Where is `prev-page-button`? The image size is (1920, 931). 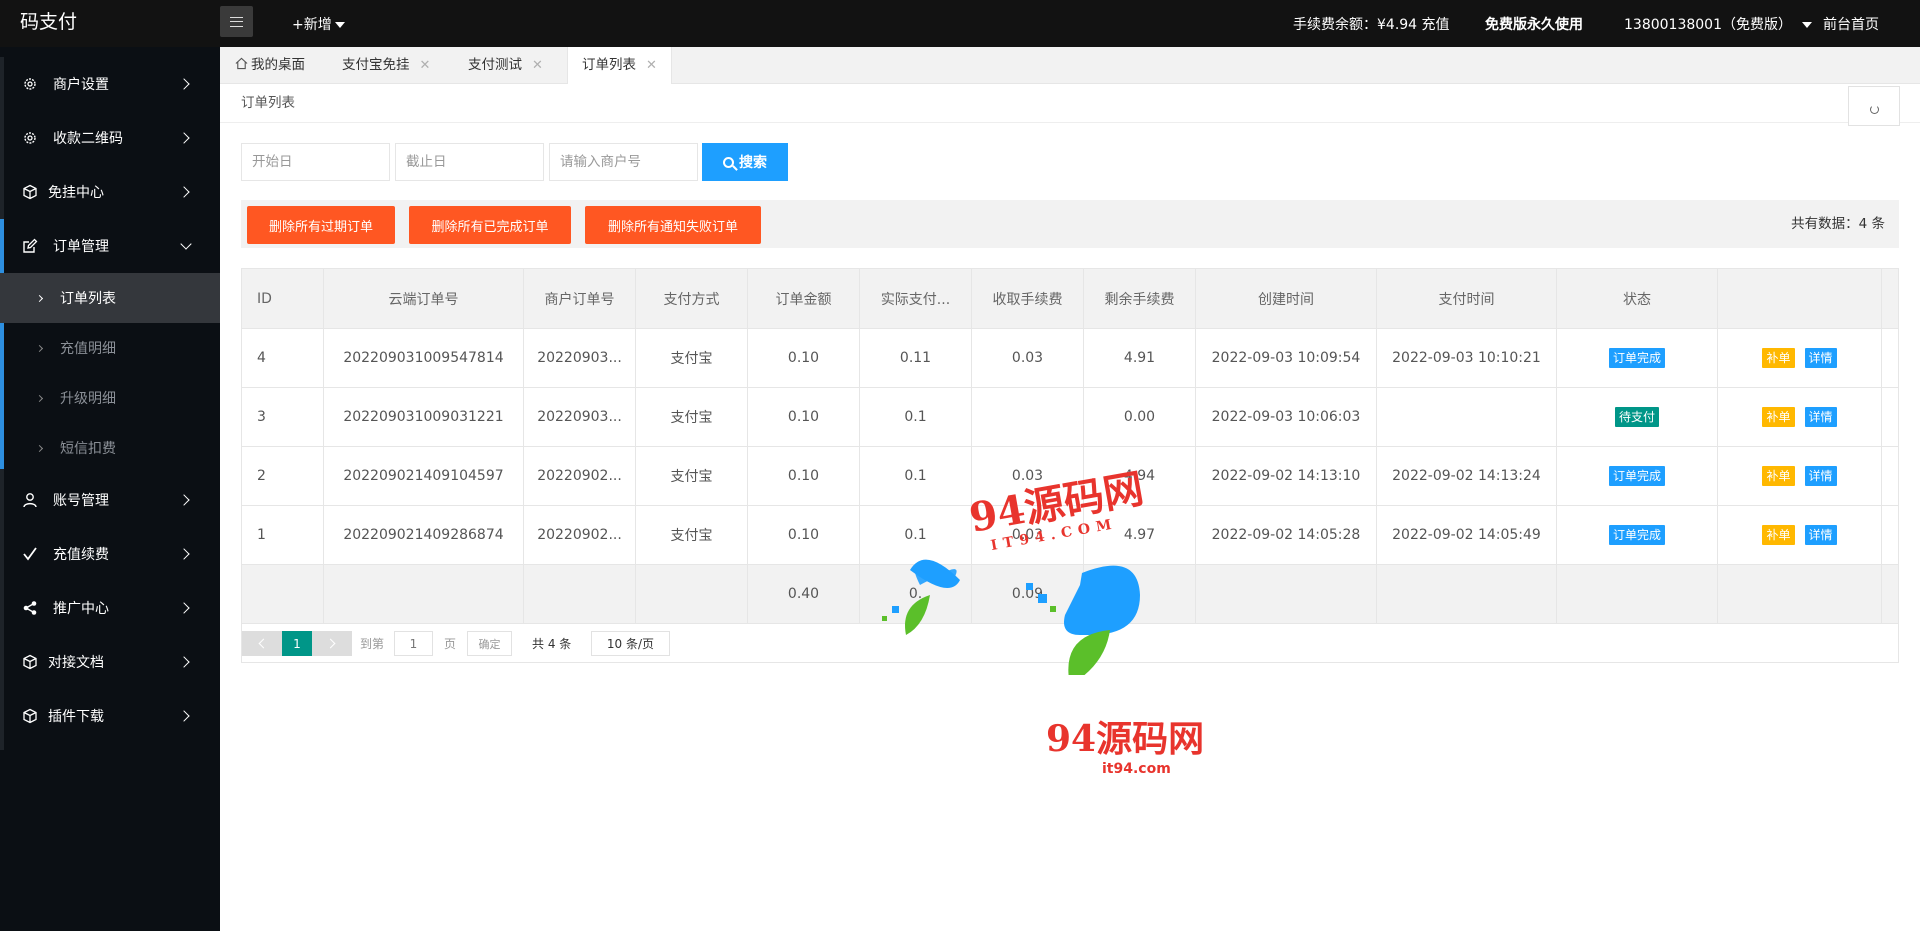 prev-page-button is located at coordinates (262, 643).